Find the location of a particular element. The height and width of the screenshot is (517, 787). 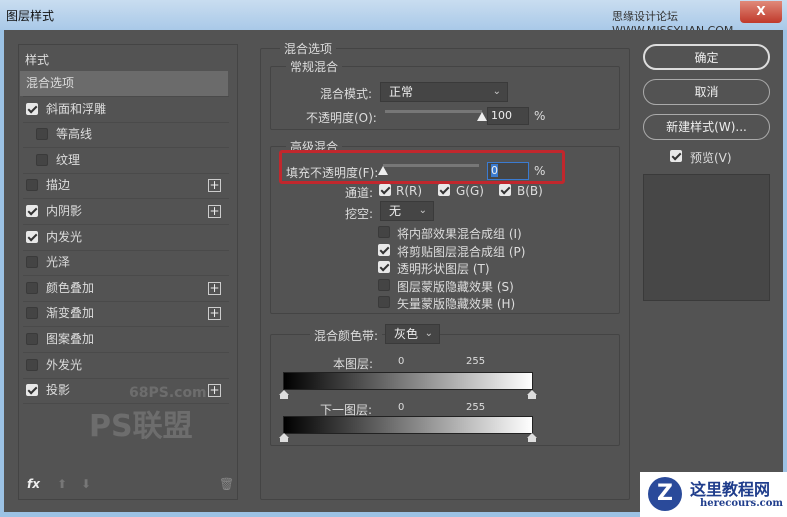

this-layer-gradient is located at coordinates (408, 381).